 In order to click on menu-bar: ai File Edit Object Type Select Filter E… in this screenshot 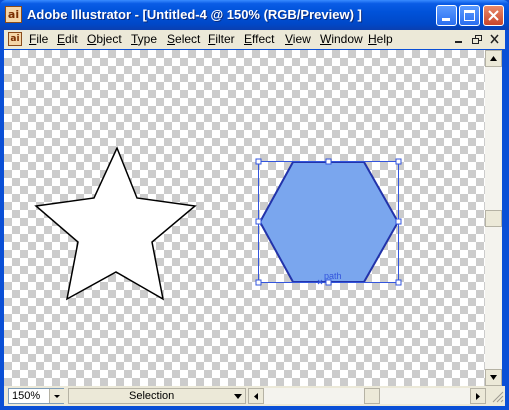, I will do `click(254, 39)`.